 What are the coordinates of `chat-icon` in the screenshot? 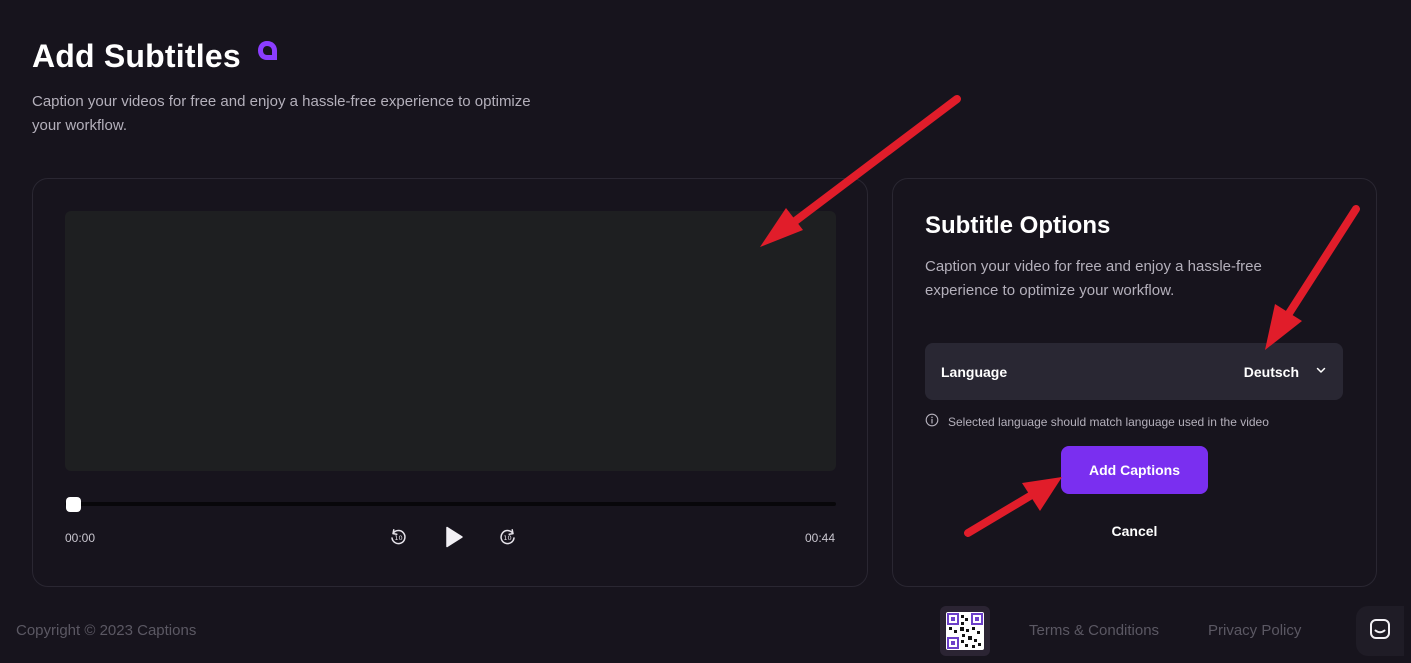 It's located at (1380, 631).